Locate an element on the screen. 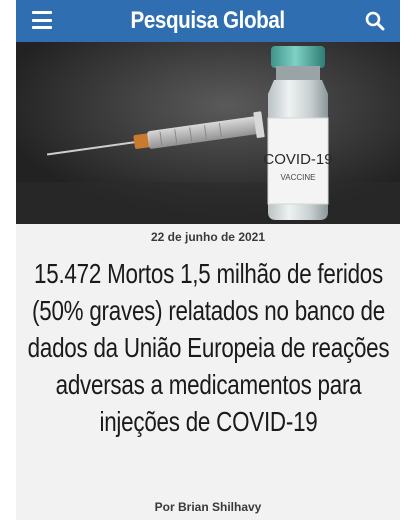 The width and height of the screenshot is (416, 520). site-title: Pesquisa Global is located at coordinates (208, 21).